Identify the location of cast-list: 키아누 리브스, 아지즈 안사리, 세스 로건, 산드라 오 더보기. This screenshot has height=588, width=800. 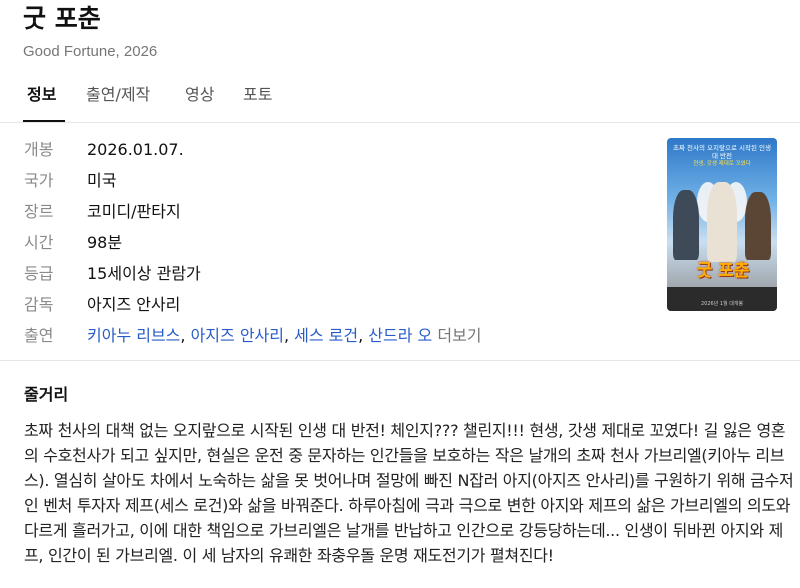
(284, 336).